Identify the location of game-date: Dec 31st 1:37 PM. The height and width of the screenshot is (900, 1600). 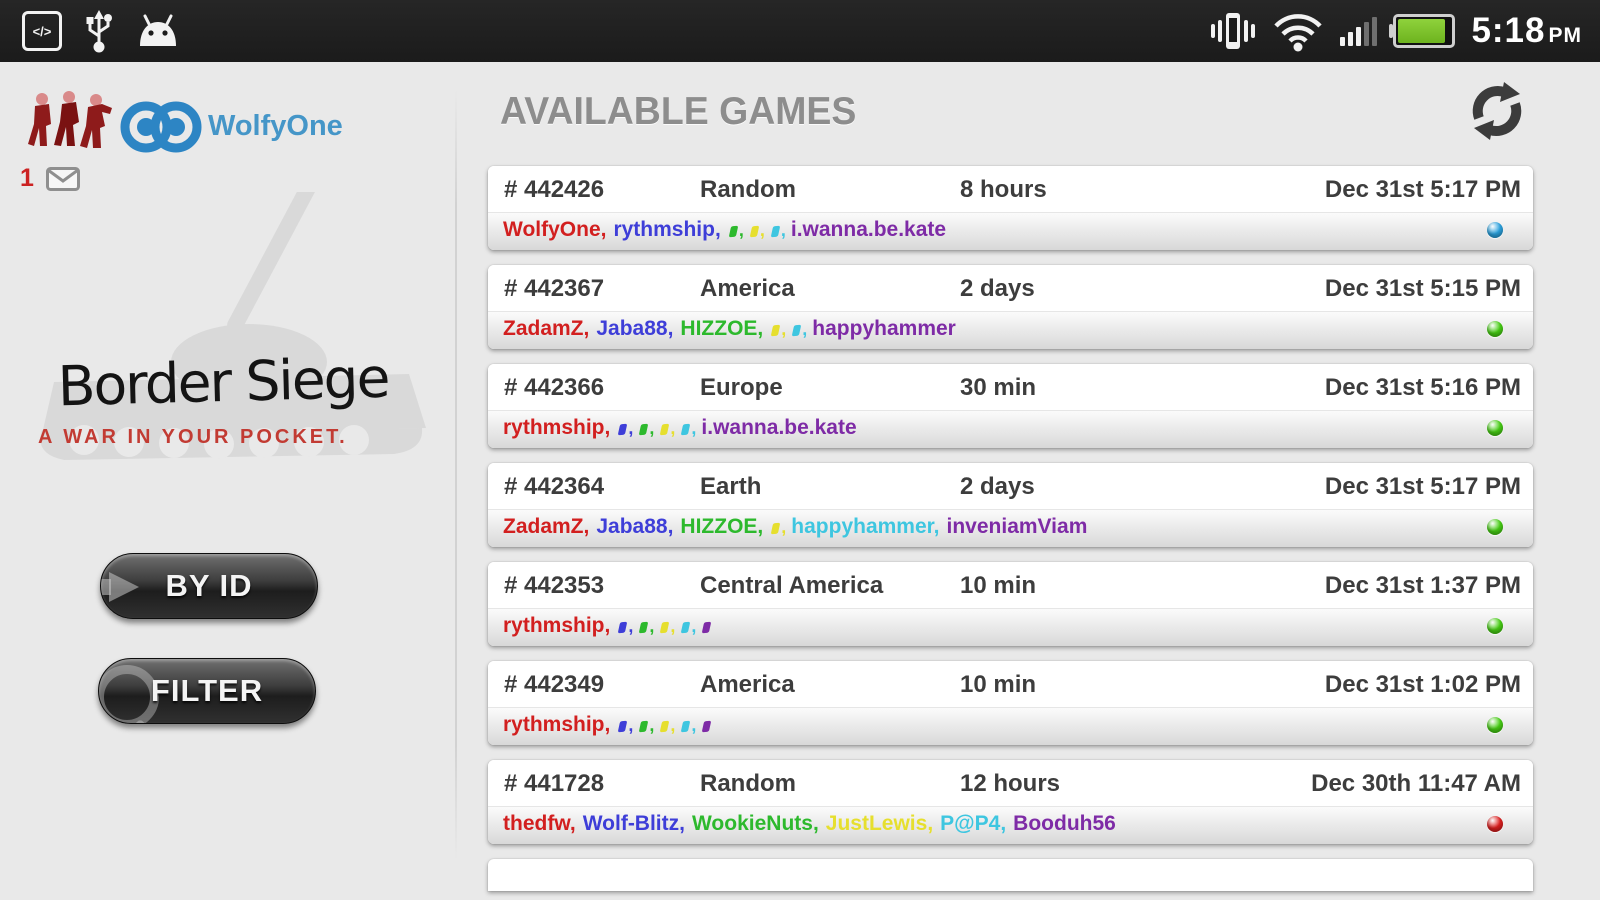
(1422, 585).